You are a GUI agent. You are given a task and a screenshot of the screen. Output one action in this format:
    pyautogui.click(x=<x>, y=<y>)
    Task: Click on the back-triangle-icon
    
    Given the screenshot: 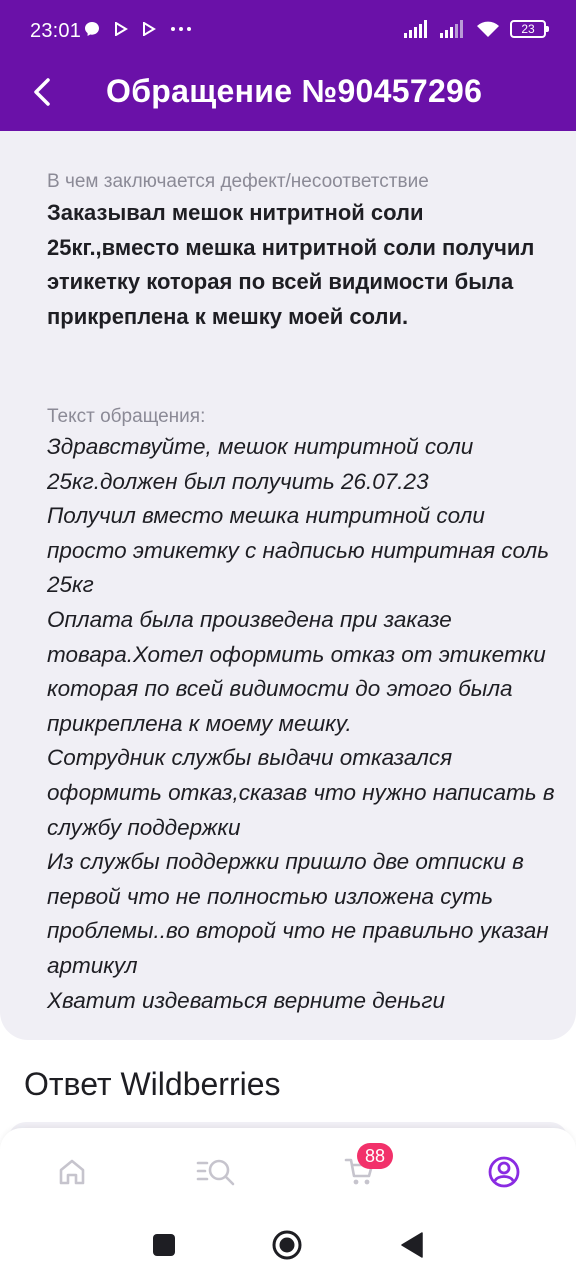 What is the action you would take?
    pyautogui.click(x=412, y=1245)
    